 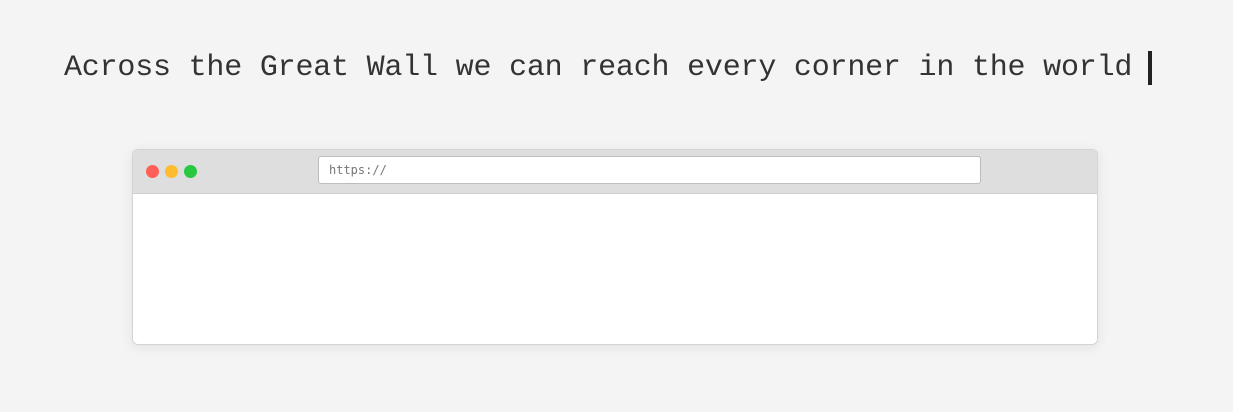 I want to click on browser-titlebar, so click(x=615, y=172).